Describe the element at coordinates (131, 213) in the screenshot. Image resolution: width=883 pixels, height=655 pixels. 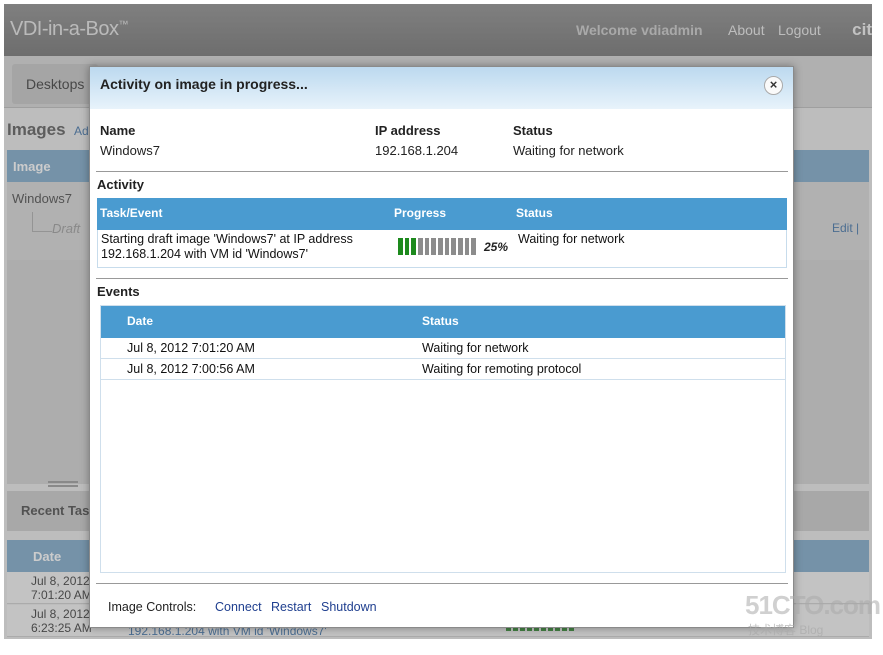
I see `column-task-event: Task/Event` at that location.